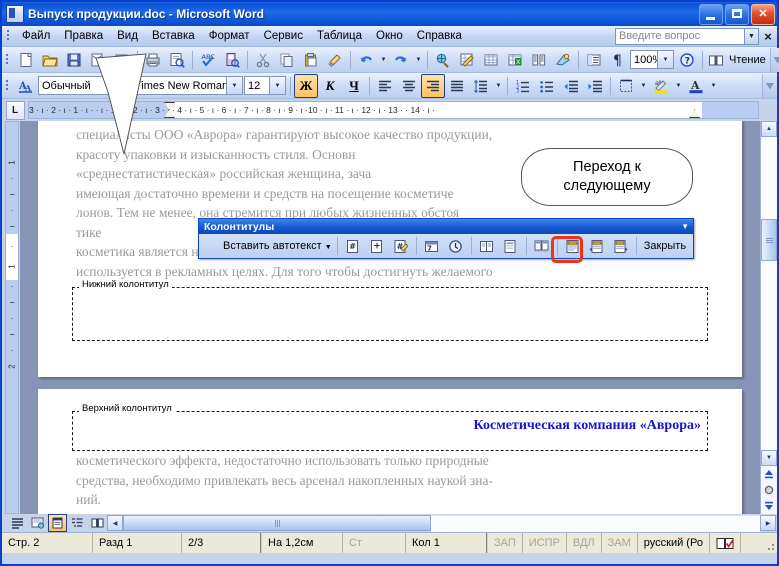 This screenshot has height=566, width=779. What do you see at coordinates (390, 310) in the screenshot?
I see `footer-edit-box: Нижний колонтитул` at bounding box center [390, 310].